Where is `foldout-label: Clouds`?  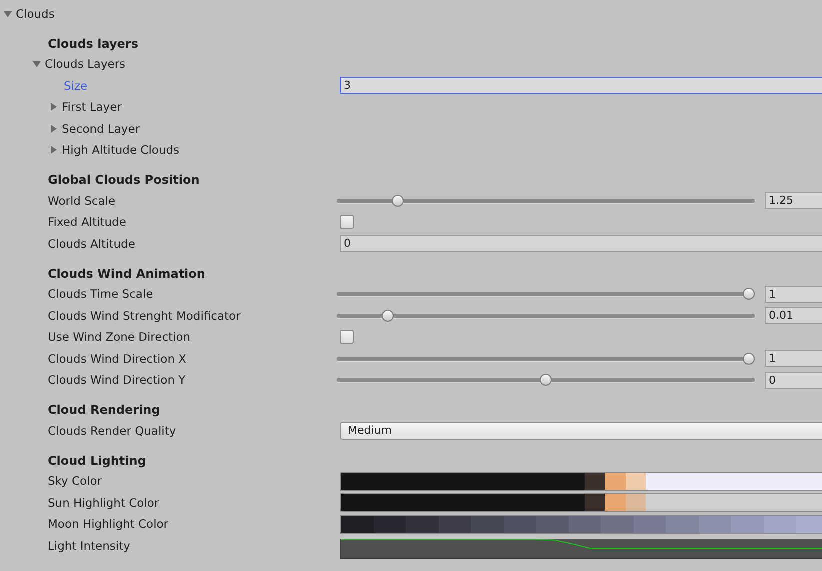 foldout-label: Clouds is located at coordinates (35, 13).